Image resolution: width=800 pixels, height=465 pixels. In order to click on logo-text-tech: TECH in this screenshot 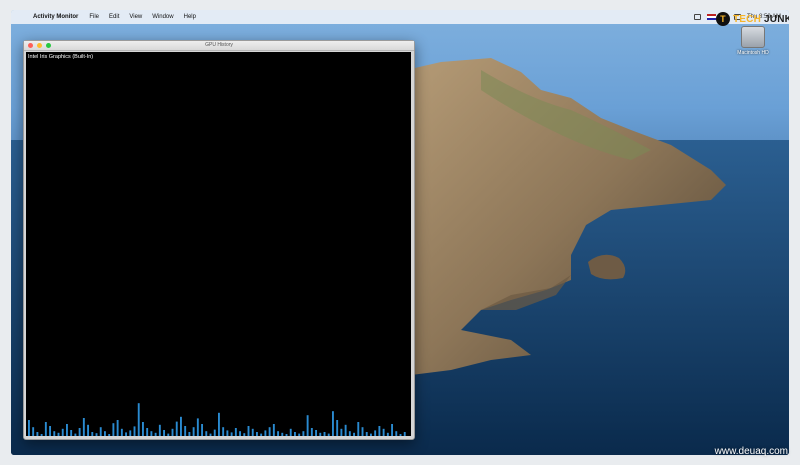, I will do `click(747, 19)`.